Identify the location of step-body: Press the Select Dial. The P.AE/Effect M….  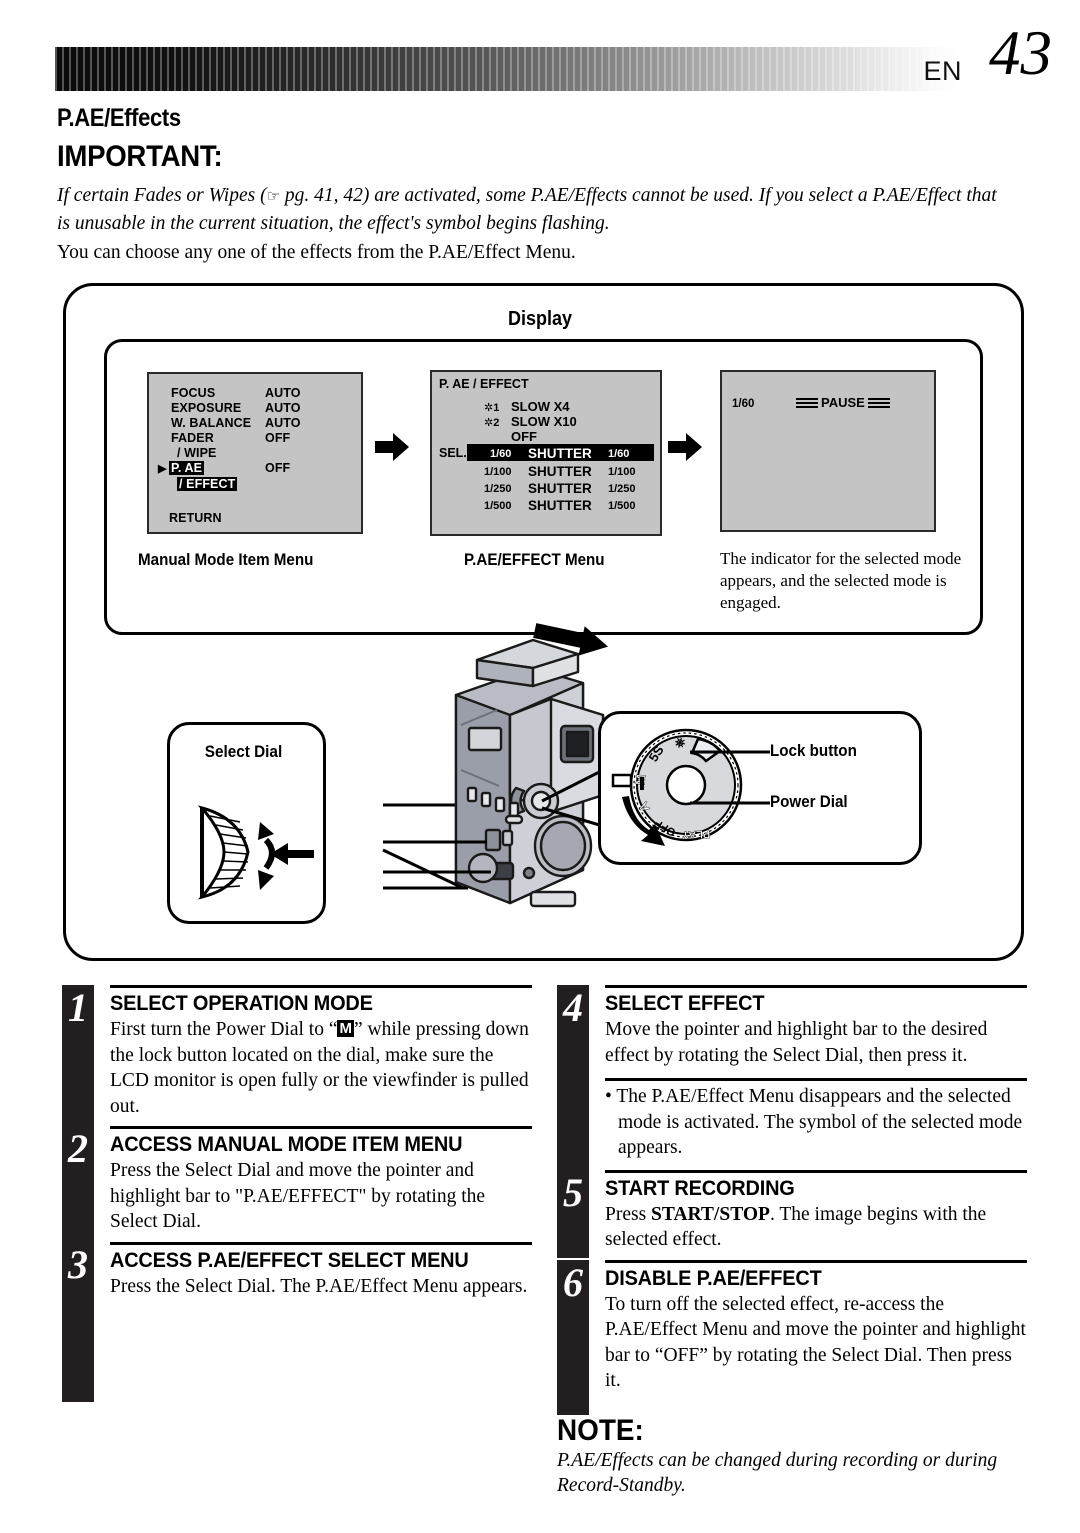
(319, 1286).